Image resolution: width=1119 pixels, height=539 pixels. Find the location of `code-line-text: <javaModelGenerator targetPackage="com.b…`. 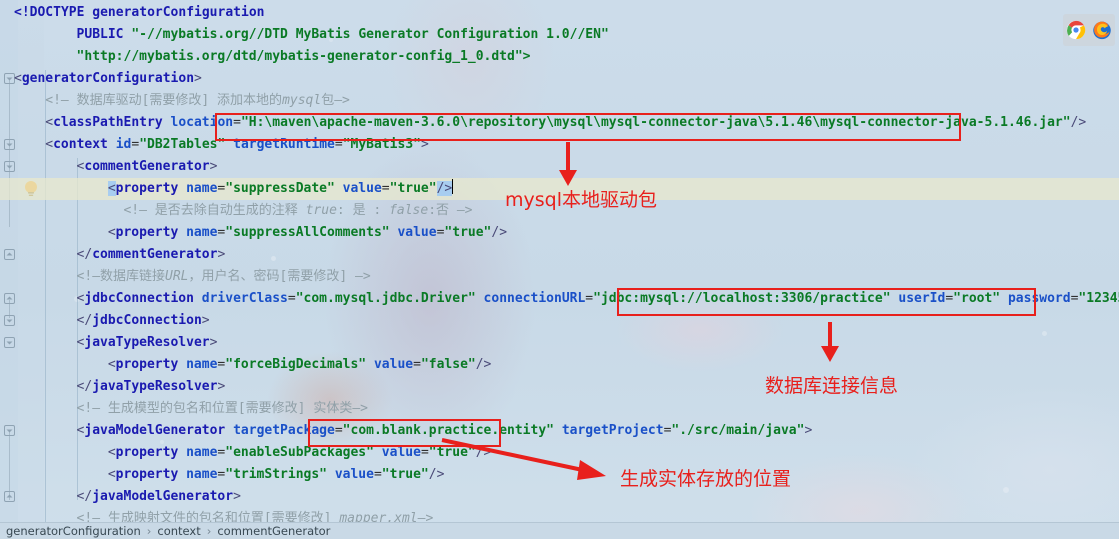

code-line-text: <javaModelGenerator targetPackage="com.b… is located at coordinates (444, 430).